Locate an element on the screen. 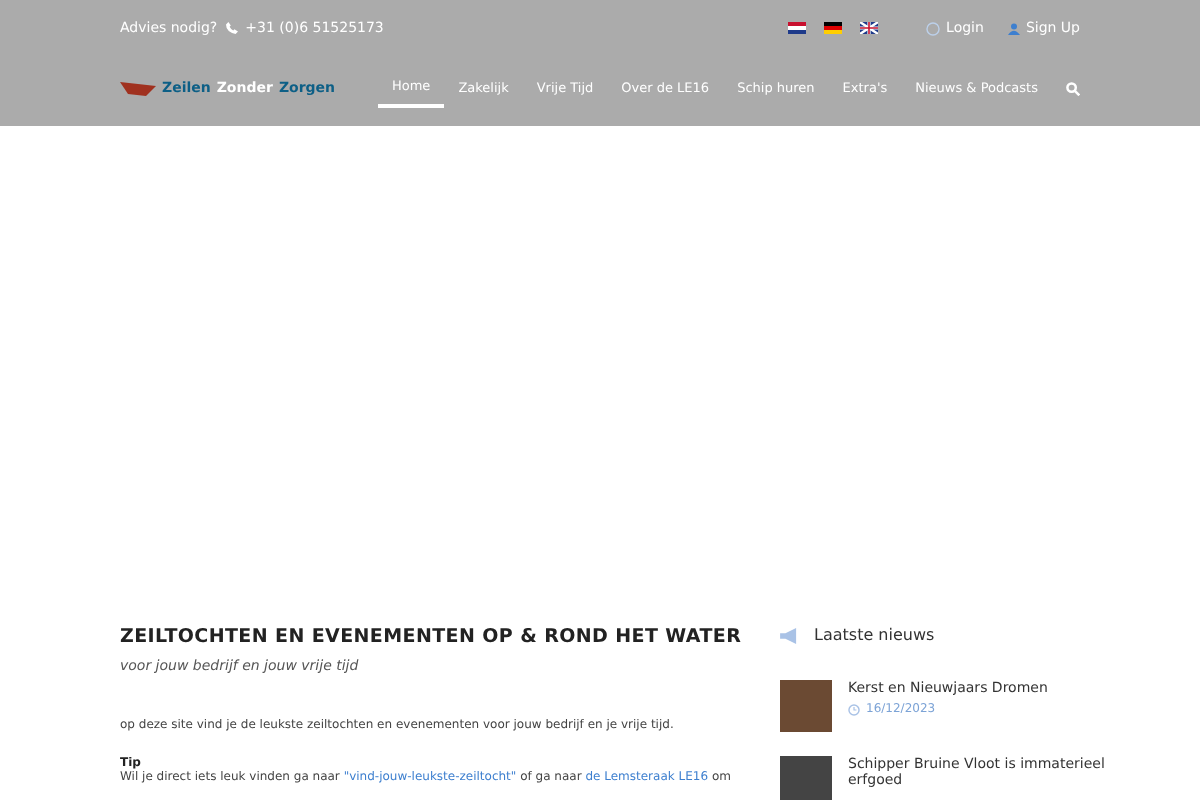 The width and height of the screenshot is (1200, 800). uk-flag-icon is located at coordinates (869, 28).